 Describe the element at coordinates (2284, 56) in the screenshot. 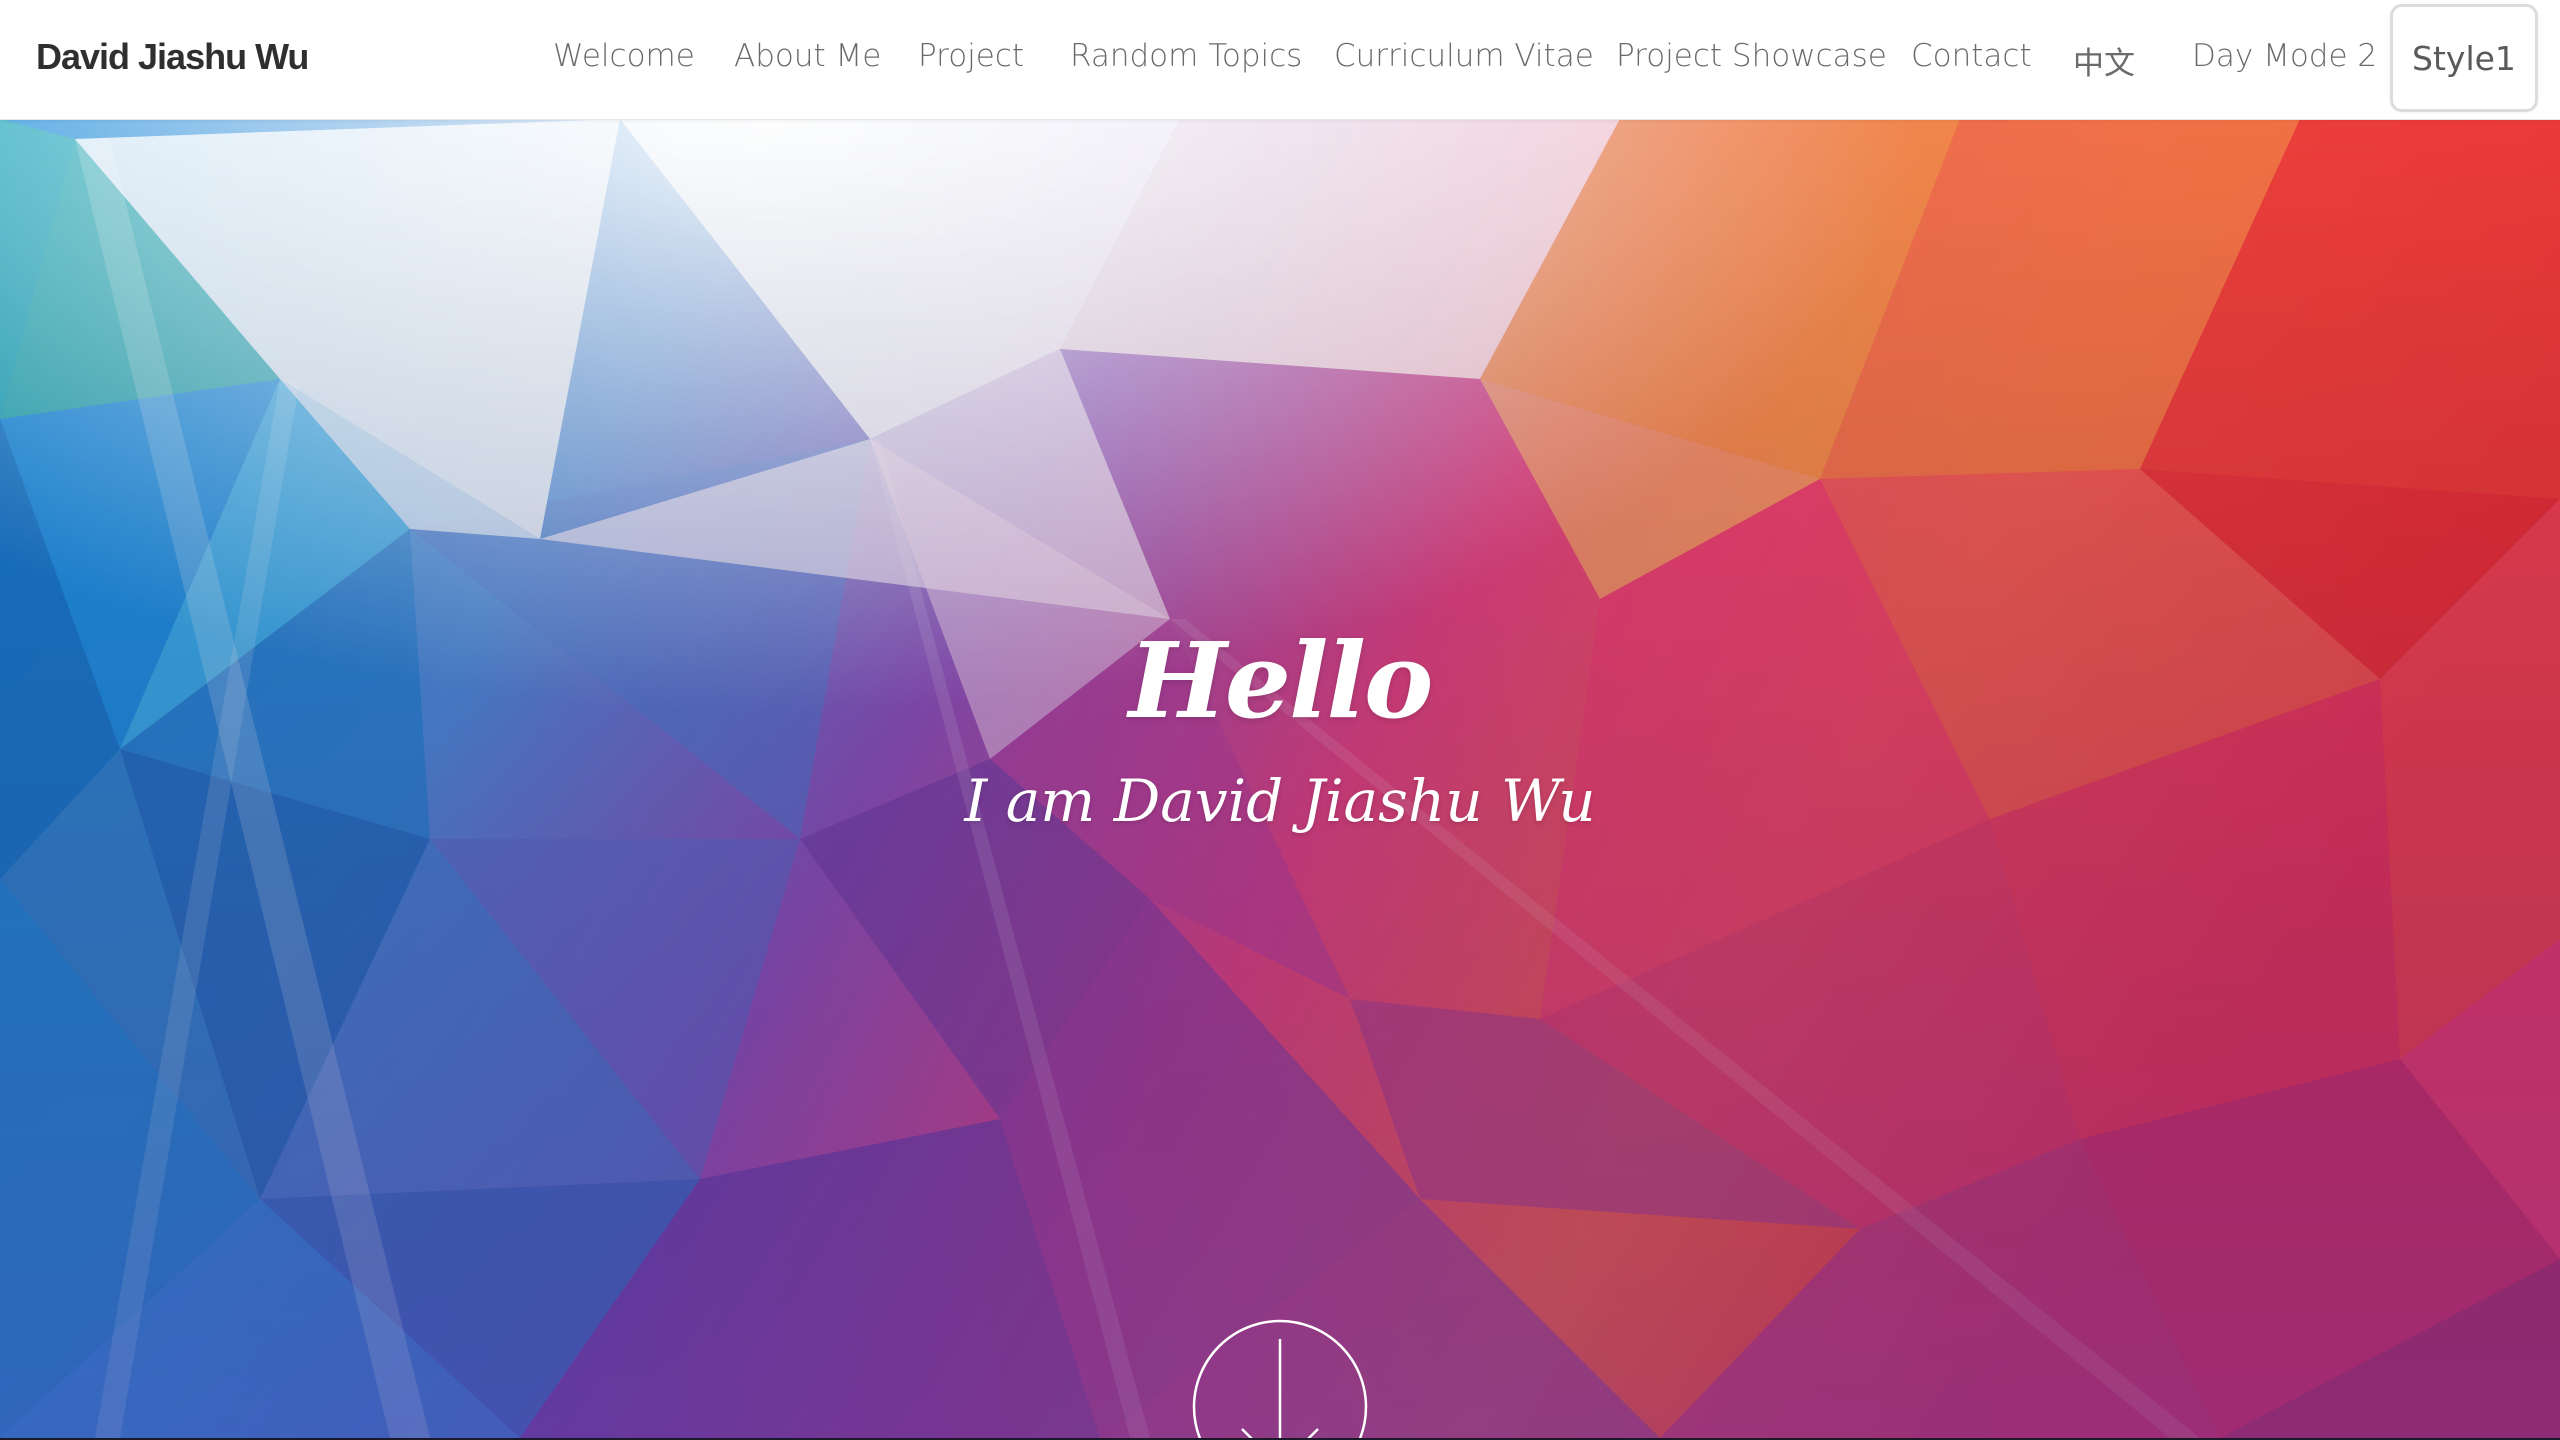

I see `nav-item-day-mode: Day Mode 2` at that location.